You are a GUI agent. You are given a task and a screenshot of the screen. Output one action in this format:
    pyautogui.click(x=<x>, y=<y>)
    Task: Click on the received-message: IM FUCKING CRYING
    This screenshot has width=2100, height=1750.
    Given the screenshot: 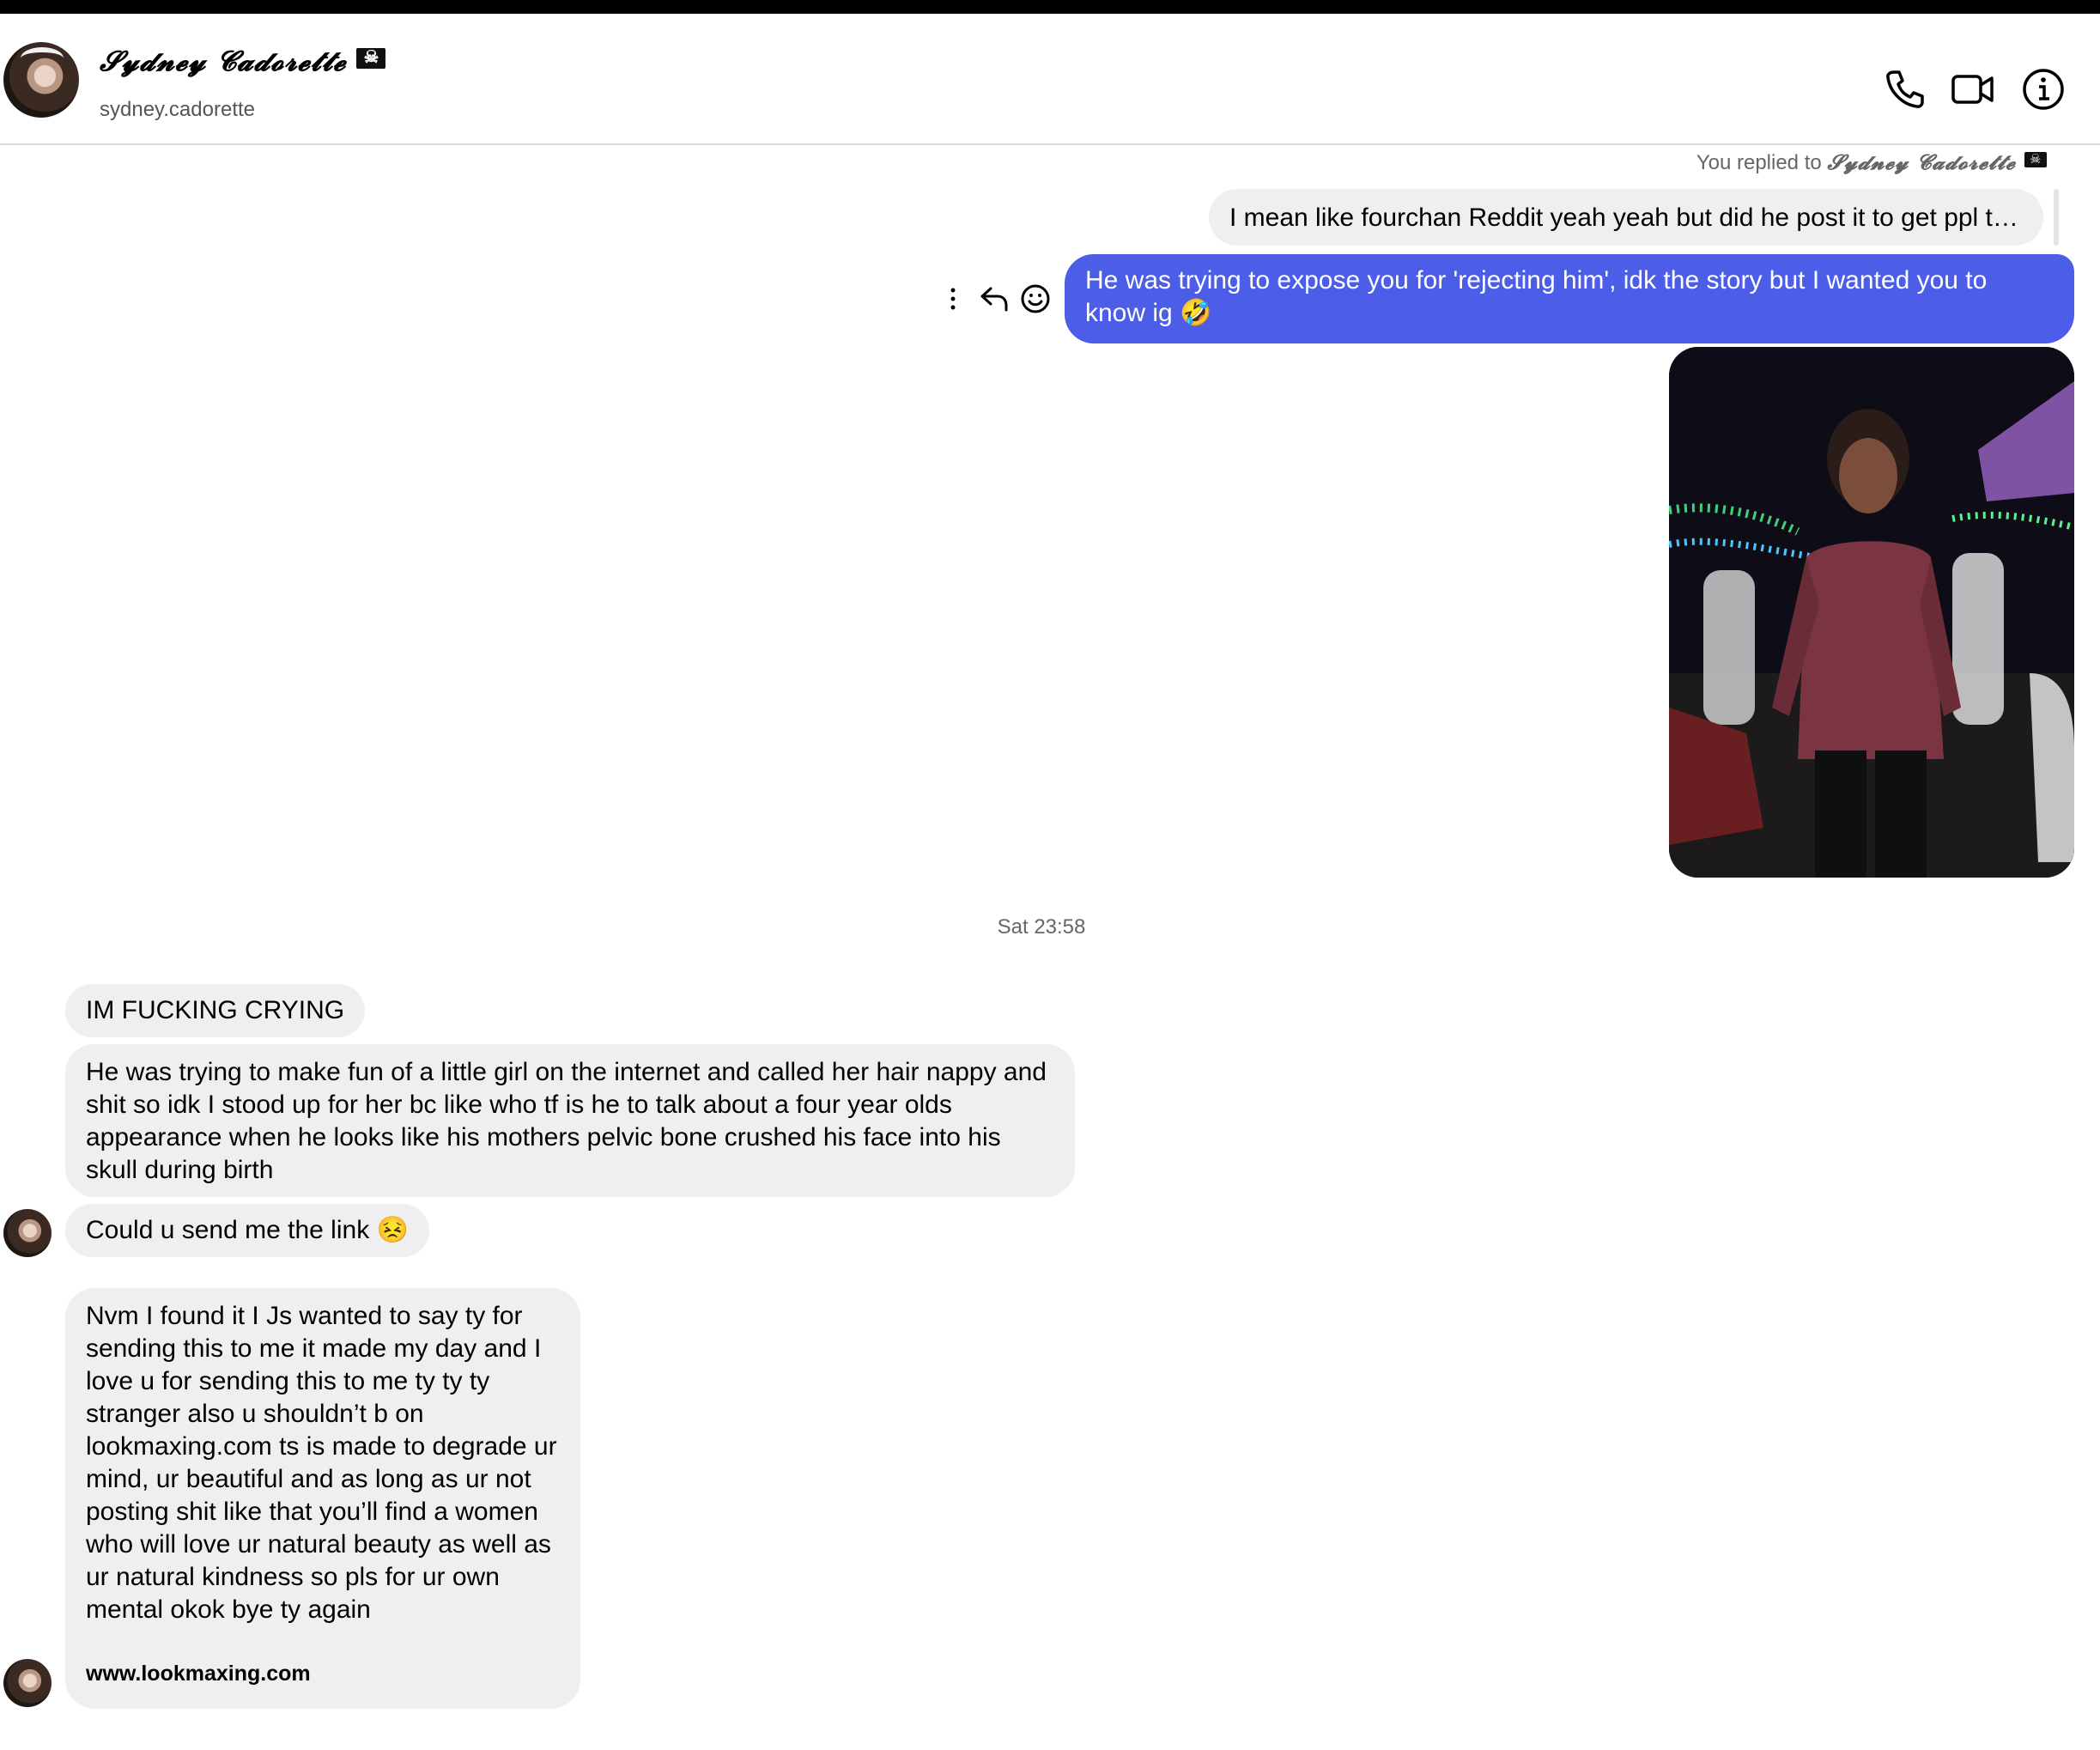 What is the action you would take?
    pyautogui.click(x=215, y=1010)
    